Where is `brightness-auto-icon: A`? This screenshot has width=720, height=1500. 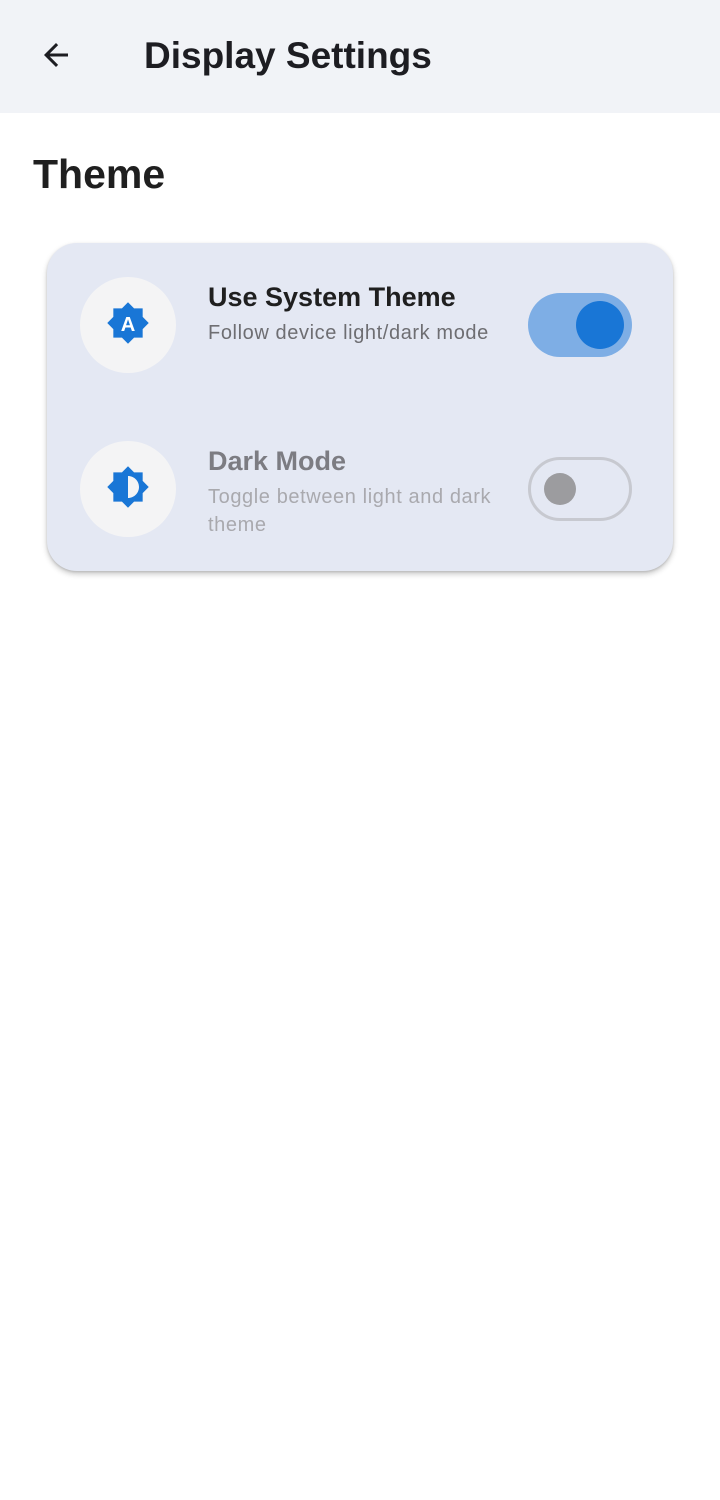
brightness-auto-icon: A is located at coordinates (128, 325).